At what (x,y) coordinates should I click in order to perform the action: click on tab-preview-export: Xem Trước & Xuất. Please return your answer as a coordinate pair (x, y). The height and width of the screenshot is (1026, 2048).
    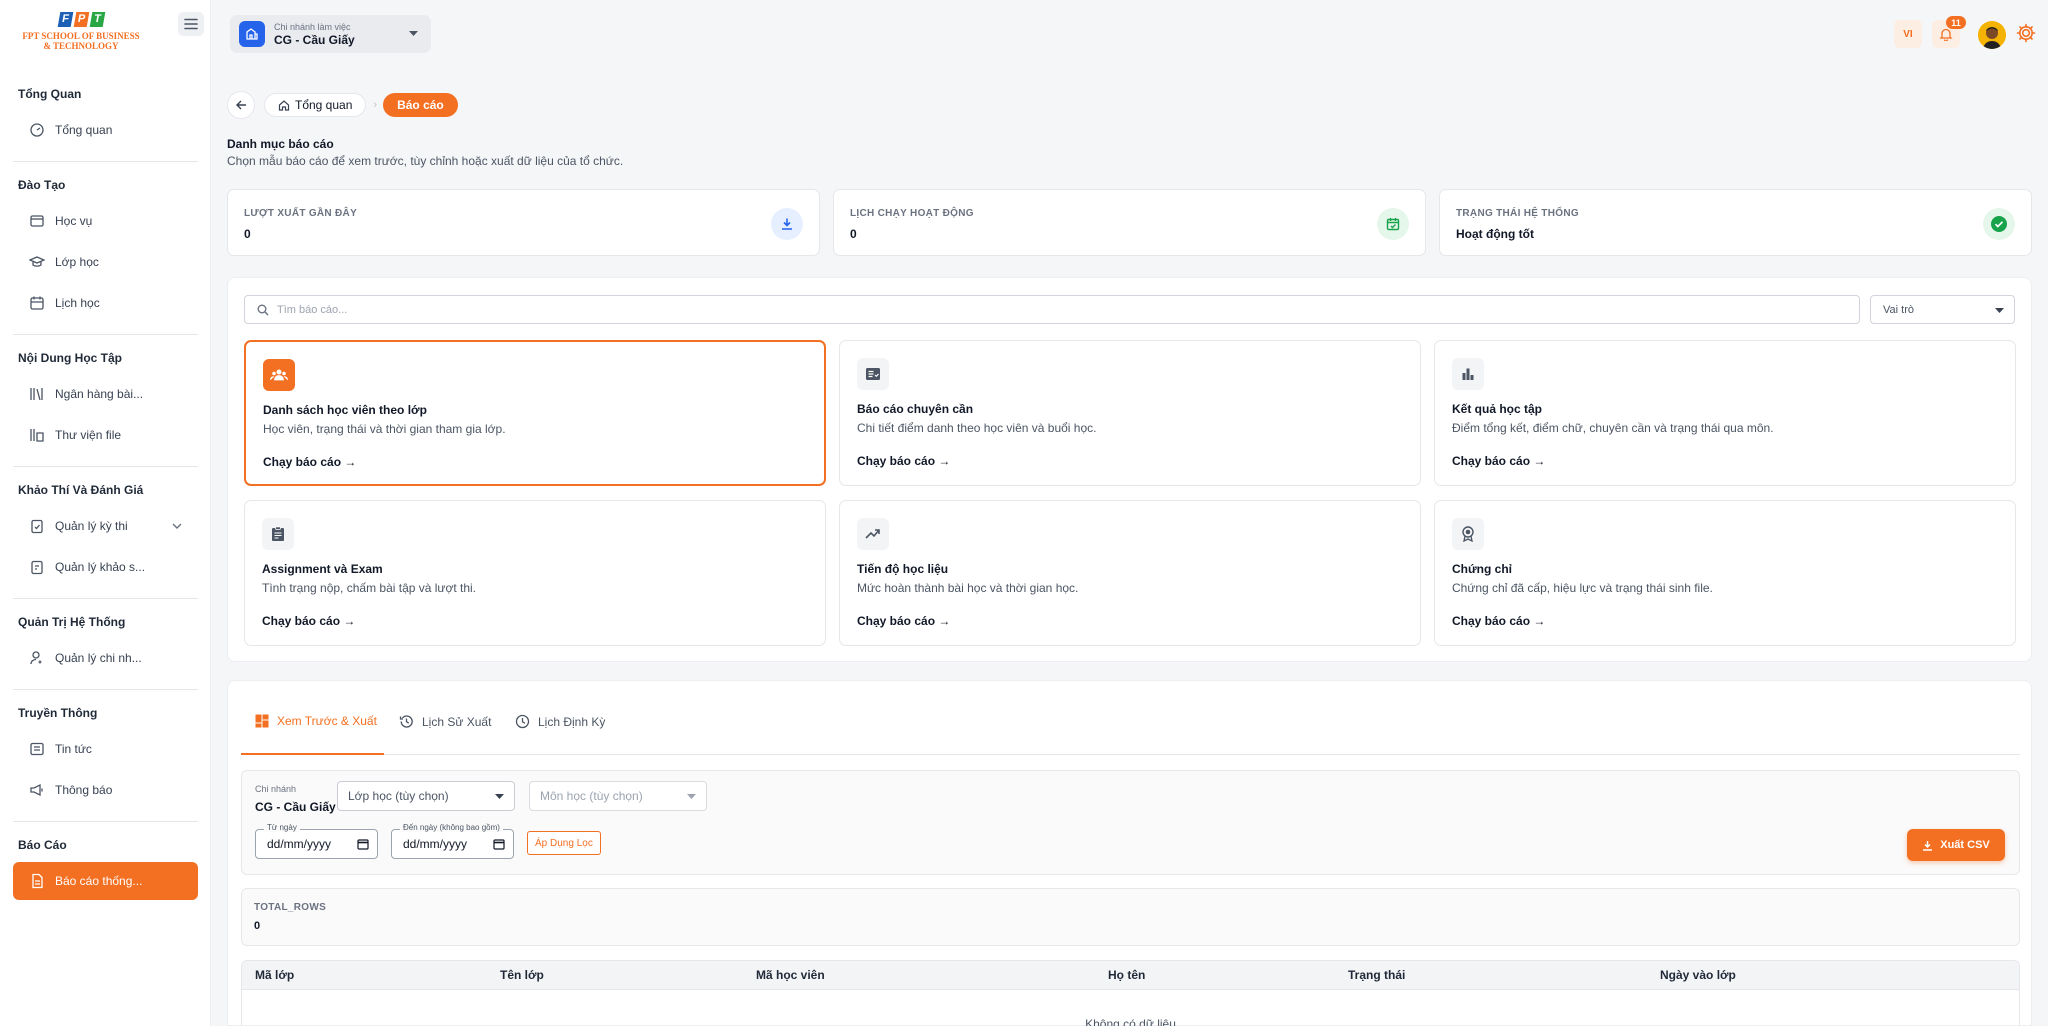
    Looking at the image, I should click on (316, 721).